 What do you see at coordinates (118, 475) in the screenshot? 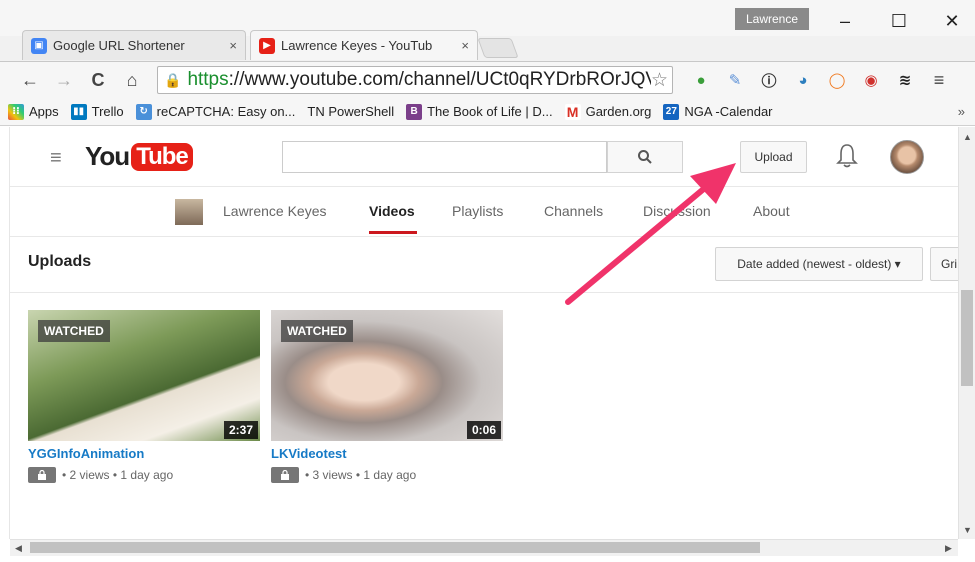
I see `video-stats: • 2 views • 1 day ago` at bounding box center [118, 475].